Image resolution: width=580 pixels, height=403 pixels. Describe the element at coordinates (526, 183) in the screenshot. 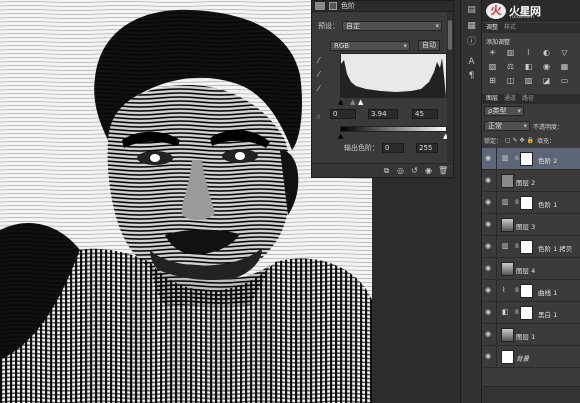

I see `layer-name: 图层 2` at that location.